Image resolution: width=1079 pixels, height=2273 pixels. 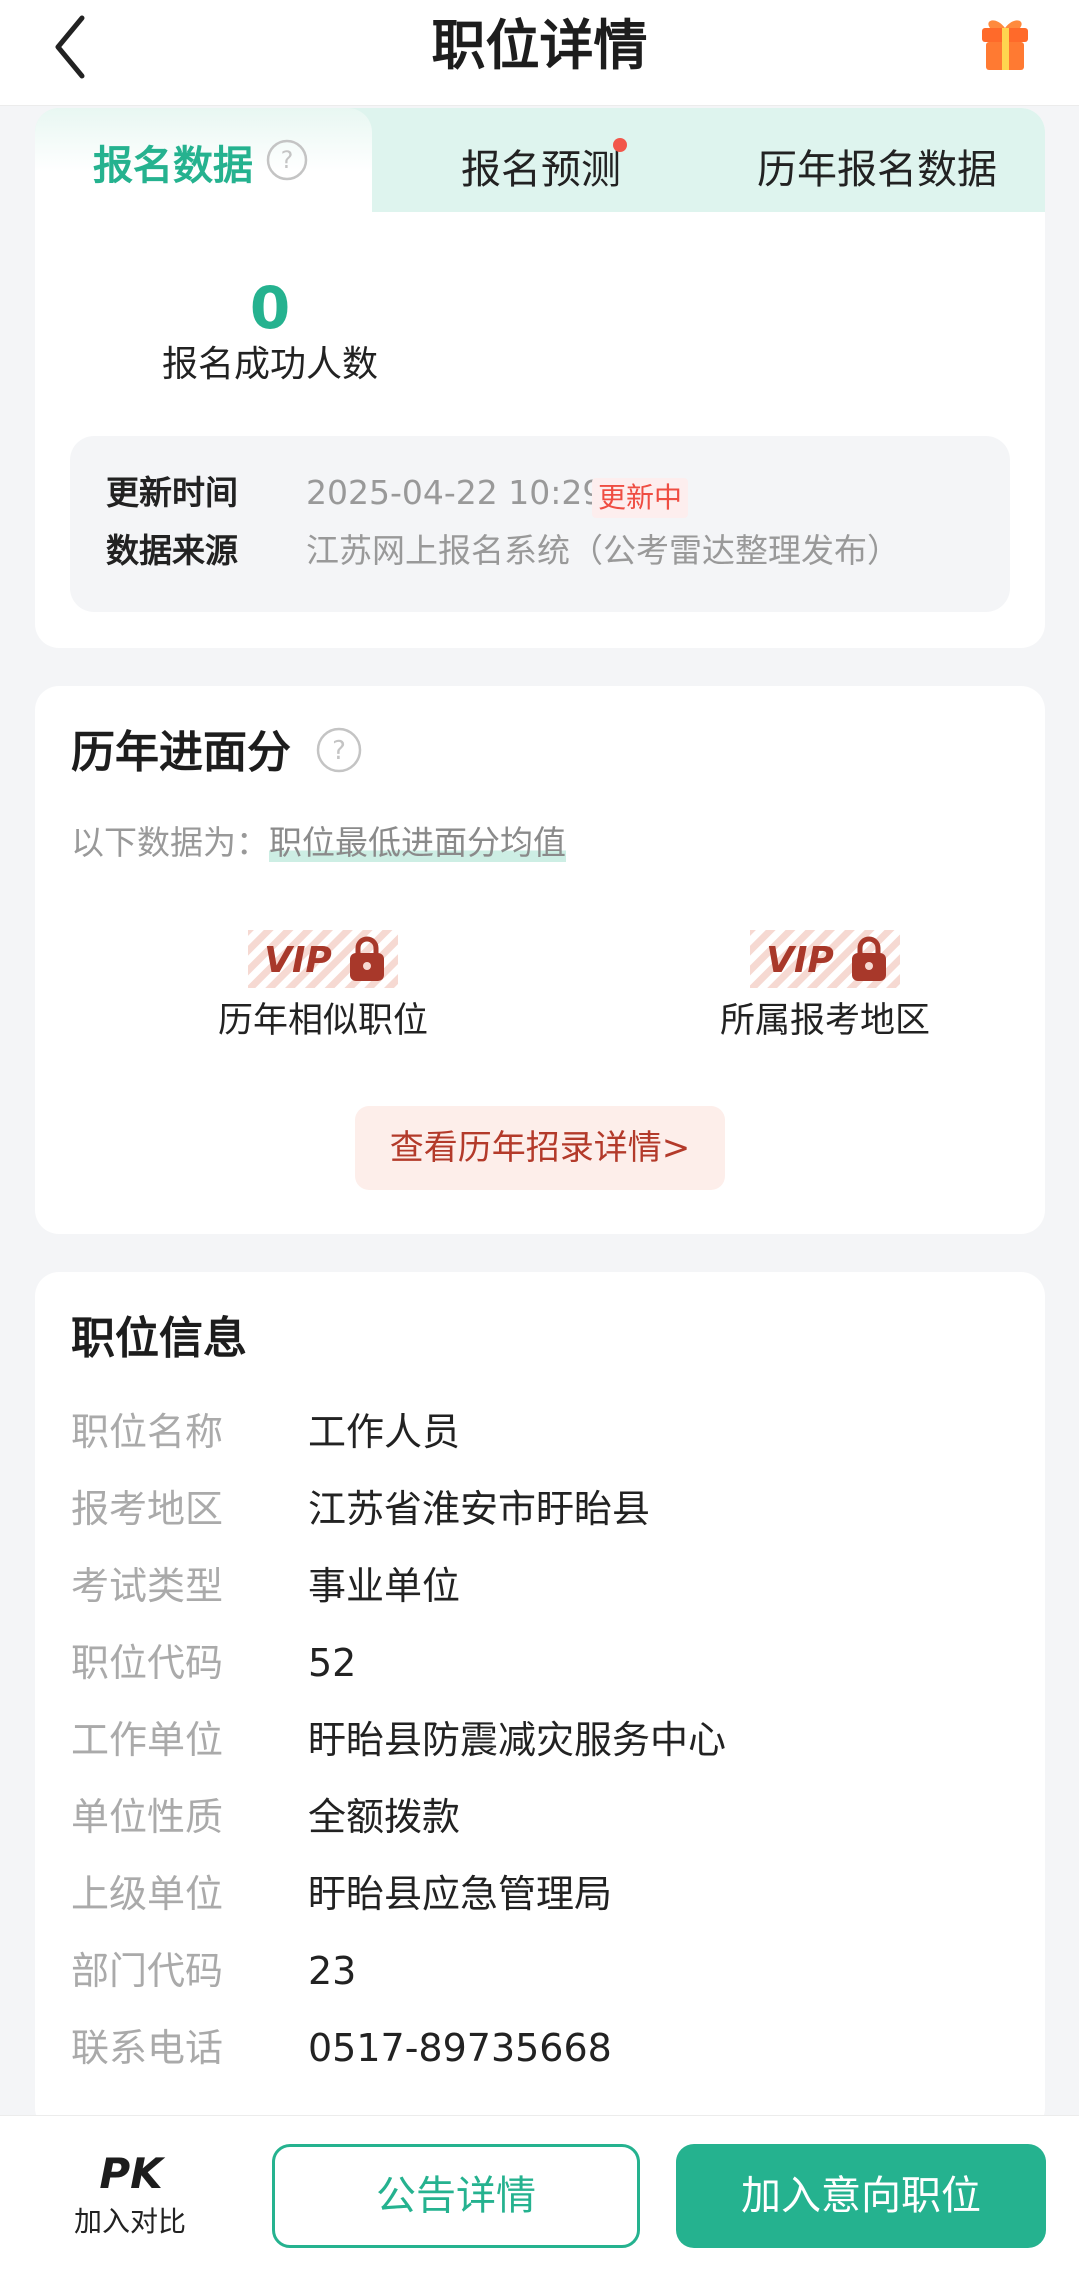 What do you see at coordinates (147, 1894) in the screenshot?
I see `info-row-key: 上级单位` at bounding box center [147, 1894].